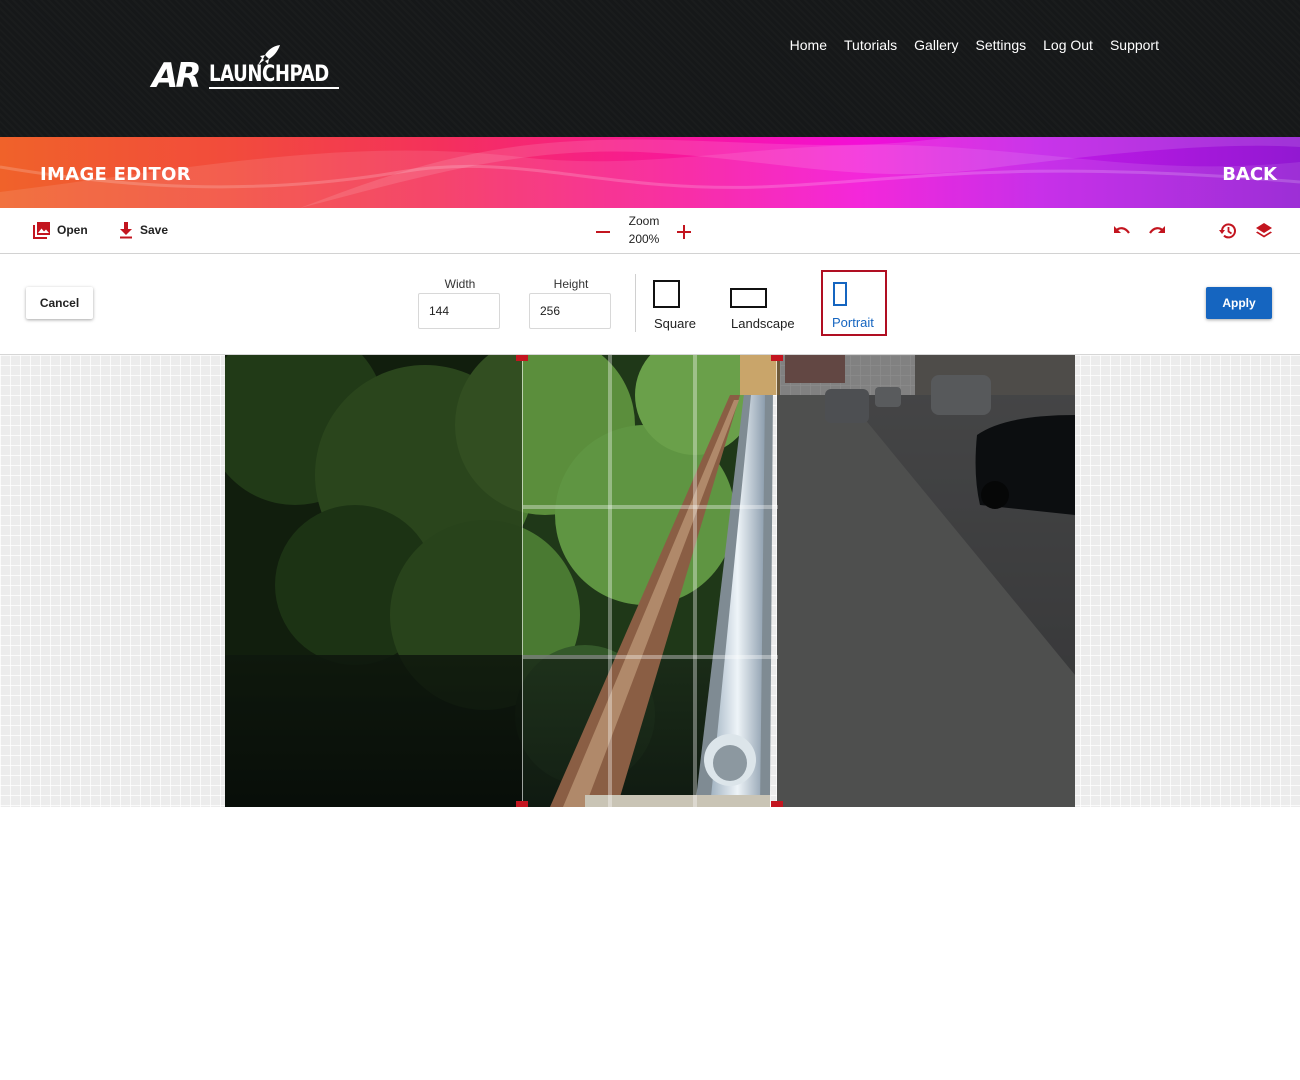  What do you see at coordinates (1249, 174) in the screenshot?
I see `back-button: BACK` at bounding box center [1249, 174].